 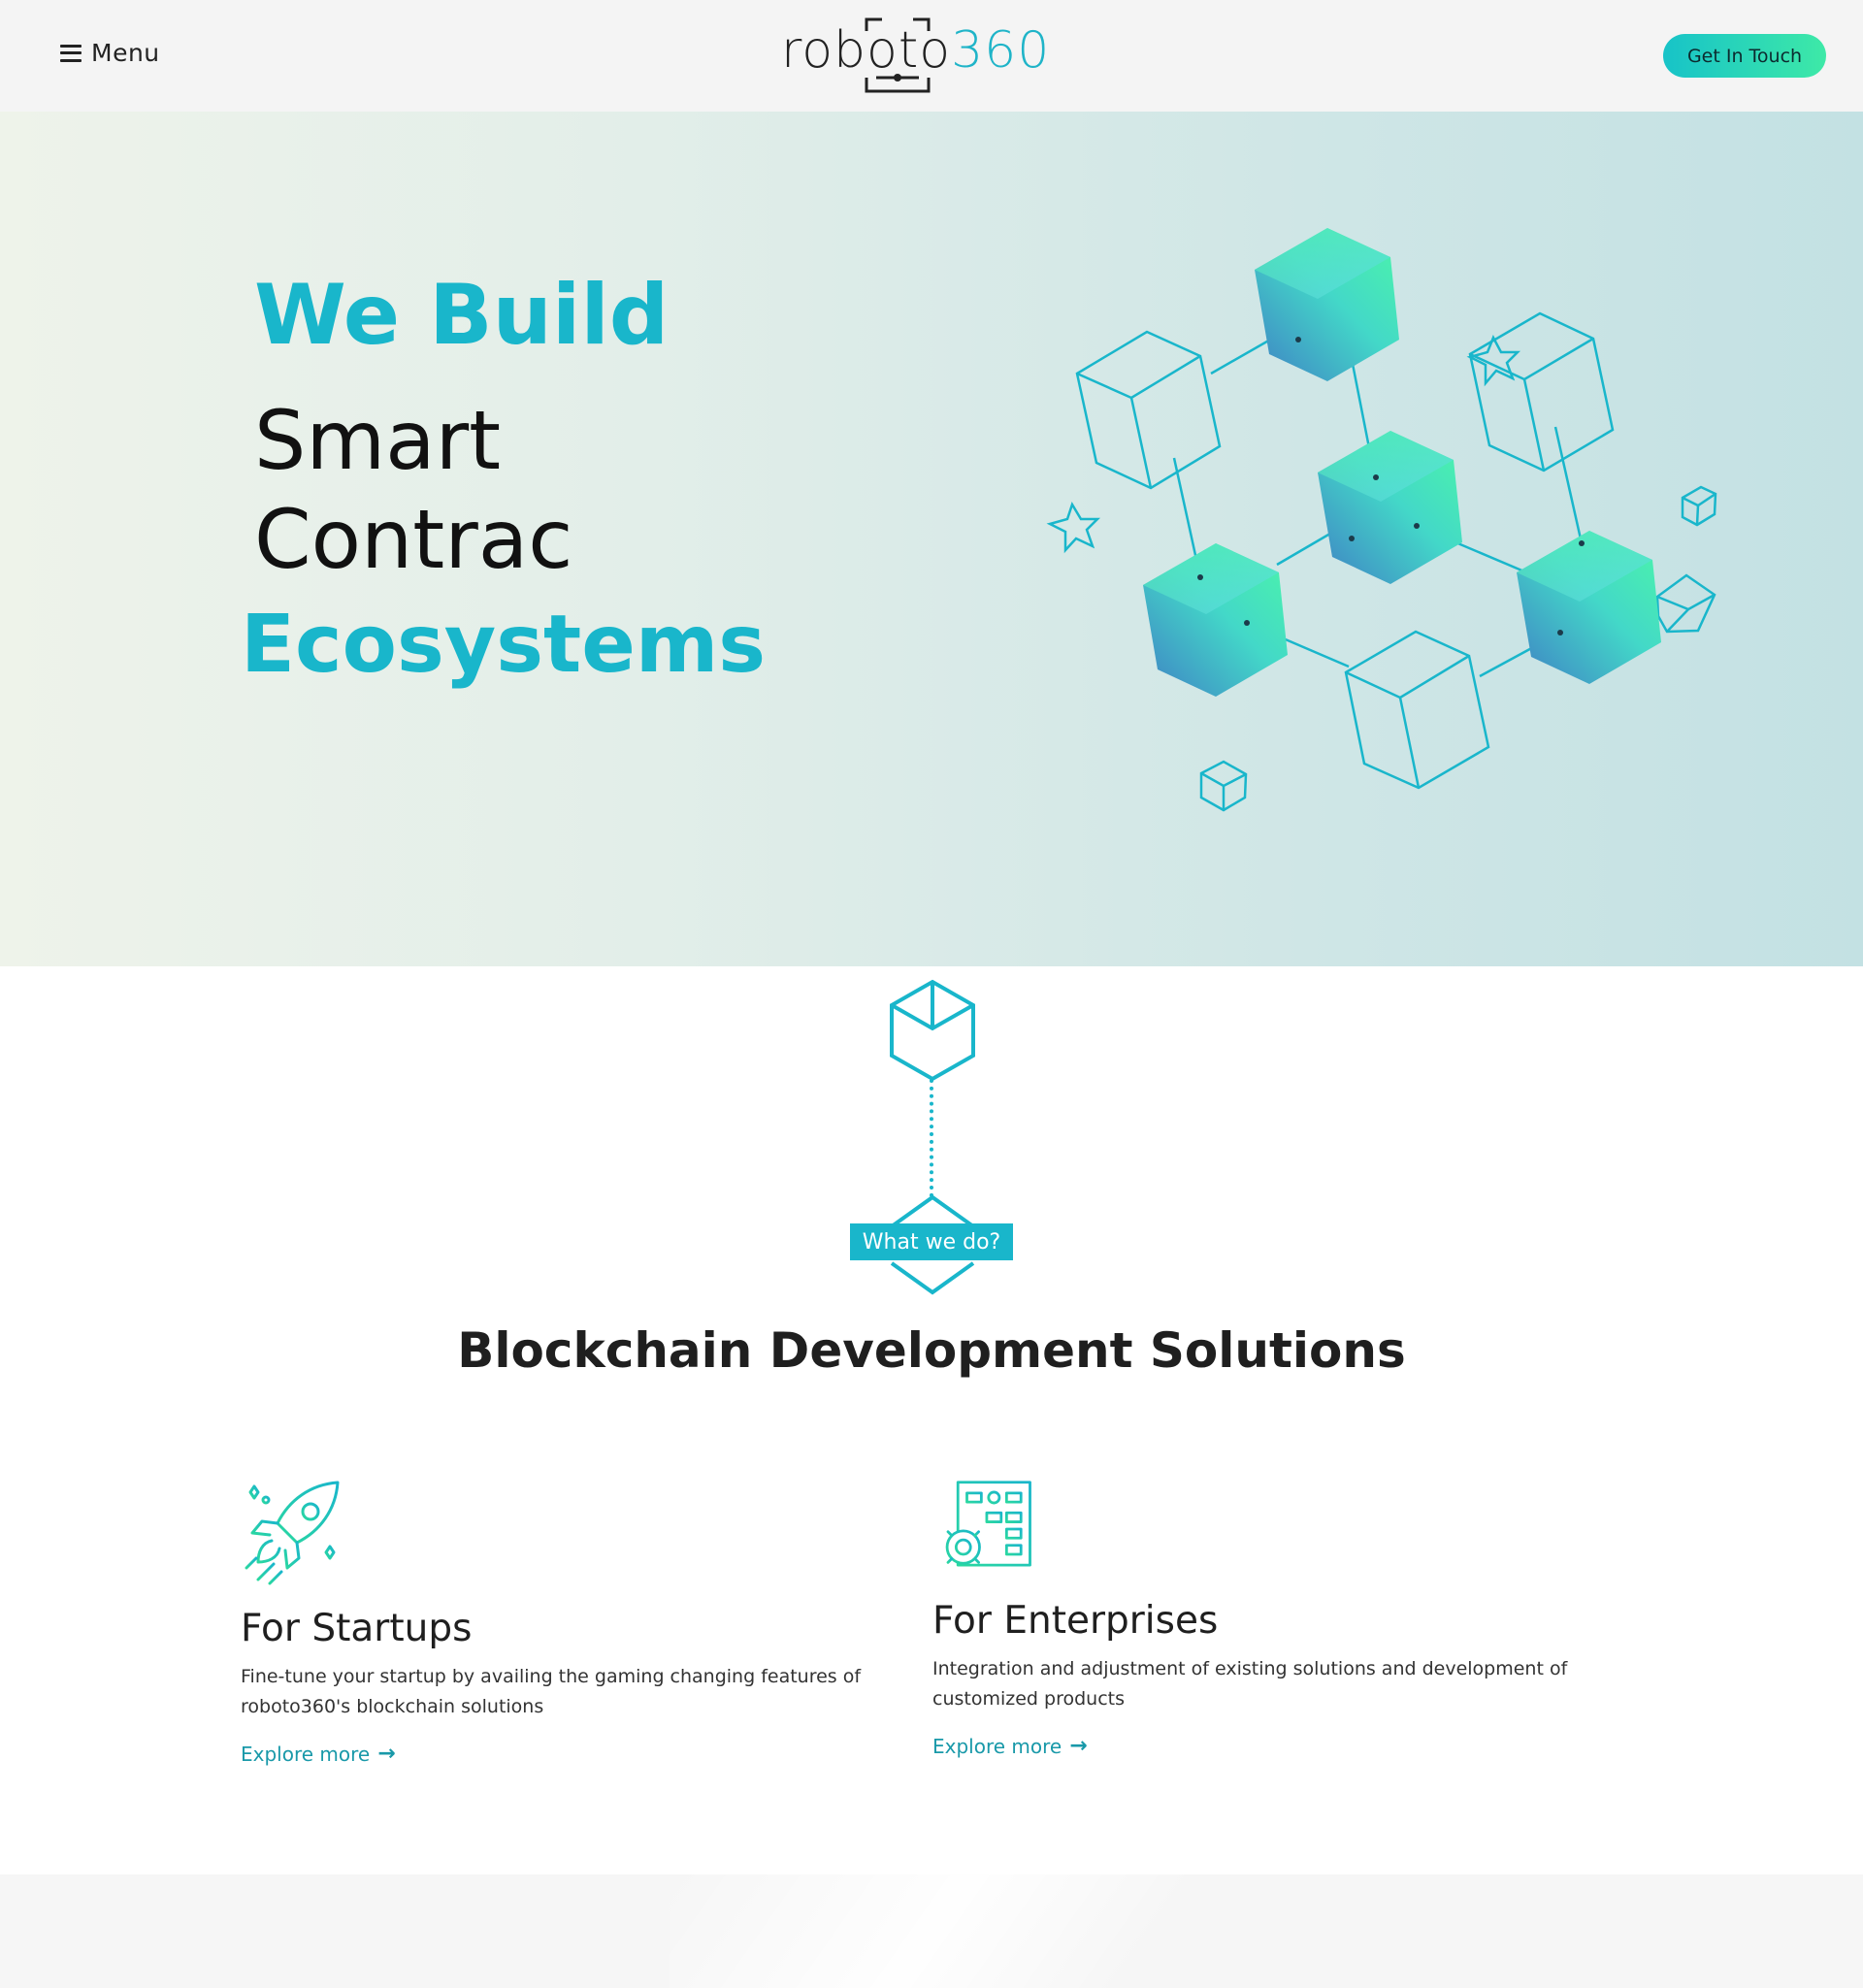 I want to click on small-cube-right, so click(x=1685, y=603).